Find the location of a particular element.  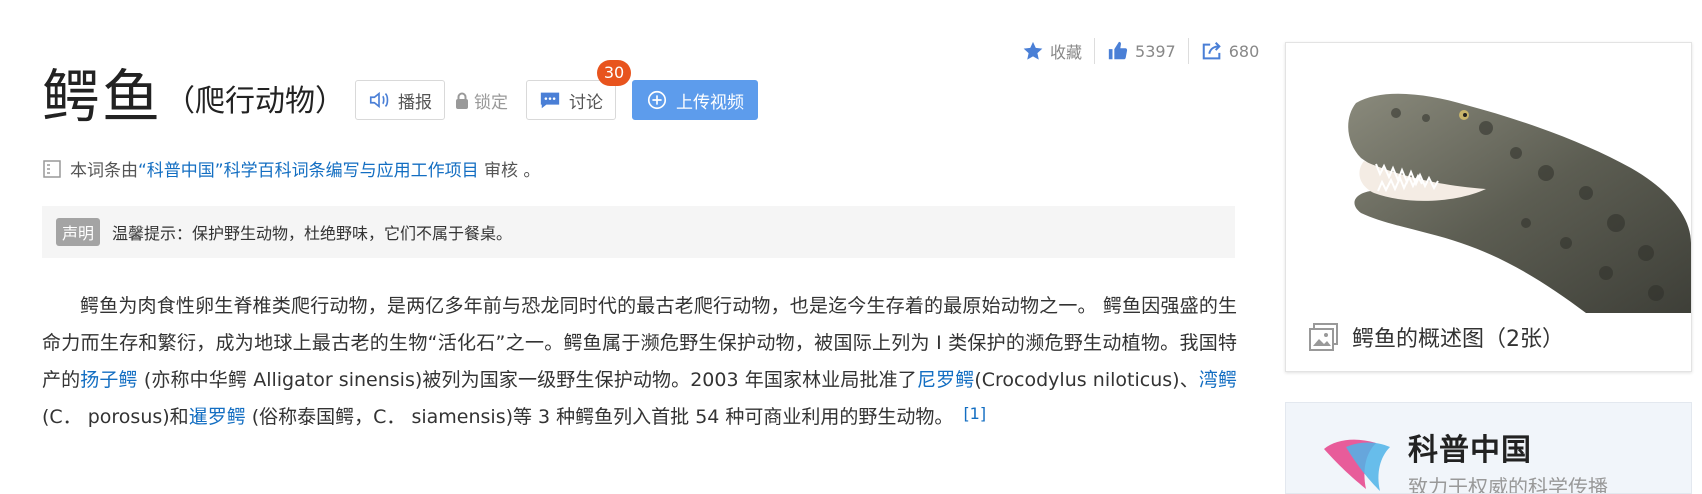

share-icon is located at coordinates (1211, 51).